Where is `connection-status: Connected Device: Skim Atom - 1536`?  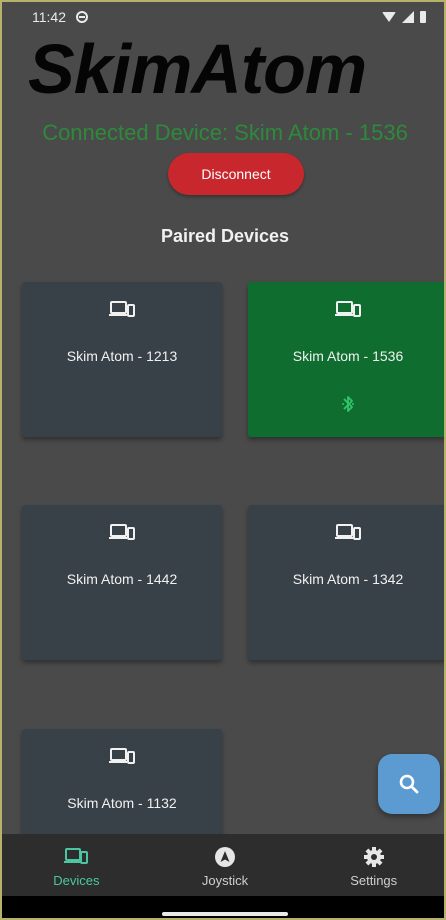
connection-status: Connected Device: Skim Atom - 1536 is located at coordinates (225, 132).